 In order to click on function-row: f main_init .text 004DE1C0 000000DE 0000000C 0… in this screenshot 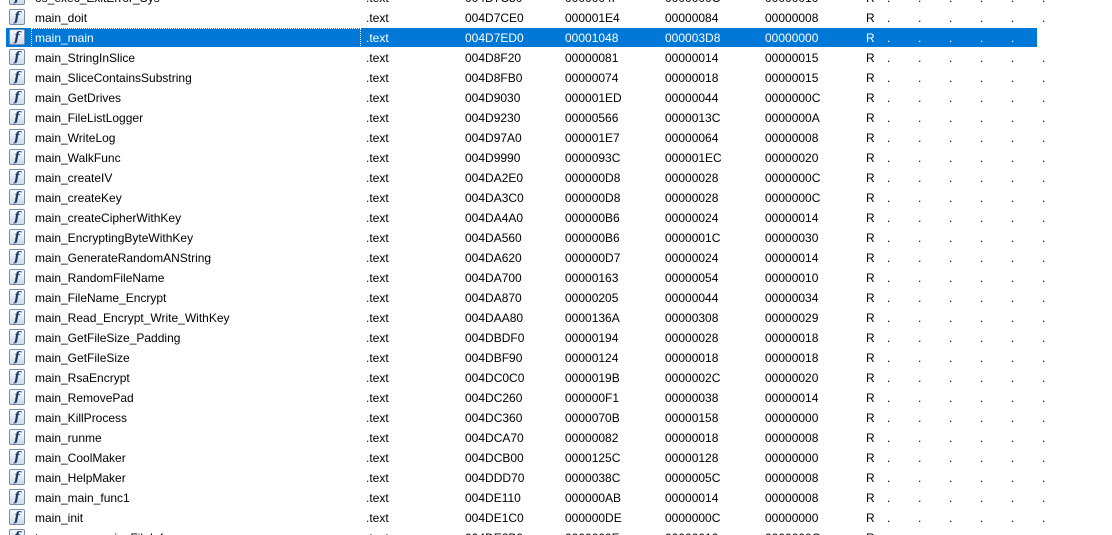, I will do `click(556, 518)`.